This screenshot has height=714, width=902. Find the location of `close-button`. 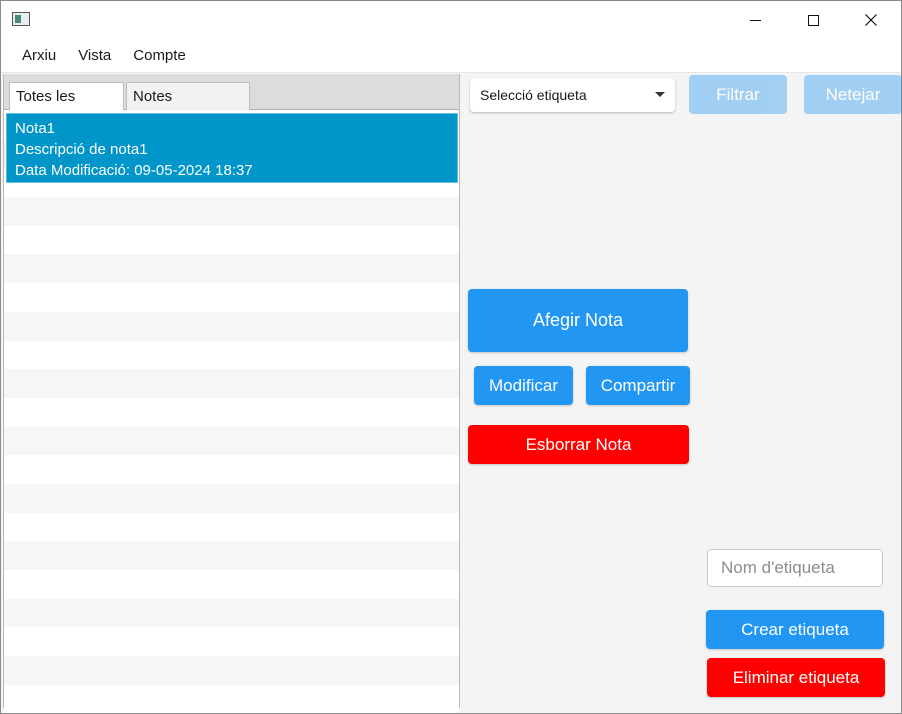

close-button is located at coordinates (871, 20).